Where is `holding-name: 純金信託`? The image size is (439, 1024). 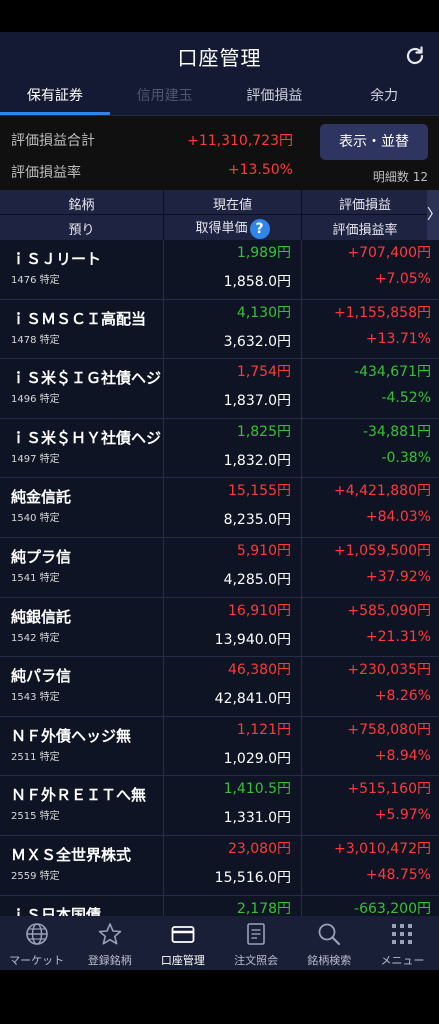 holding-name: 純金信託 is located at coordinates (41, 497).